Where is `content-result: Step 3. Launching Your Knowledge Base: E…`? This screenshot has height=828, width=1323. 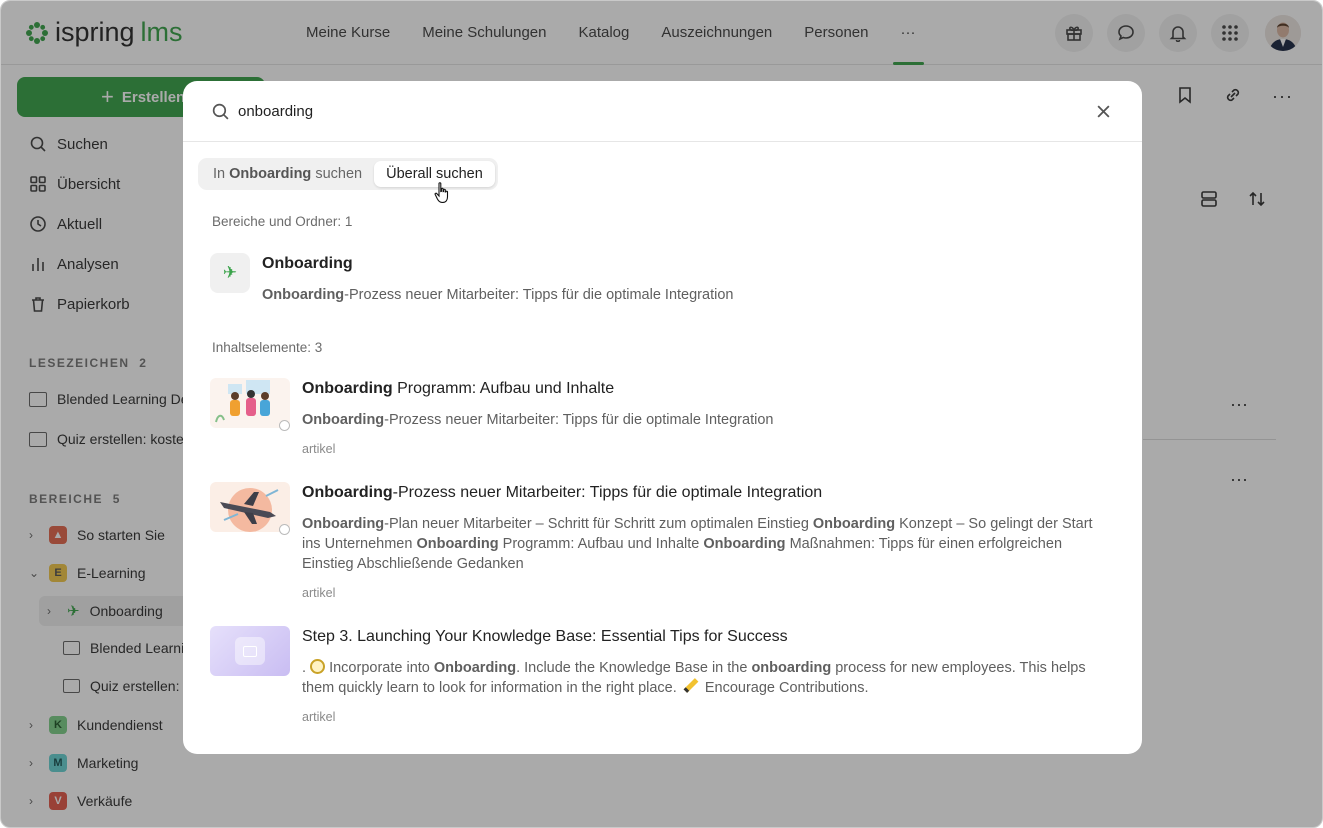
content-result: Step 3. Launching Your Knowledge Base: E… is located at coordinates (665, 681).